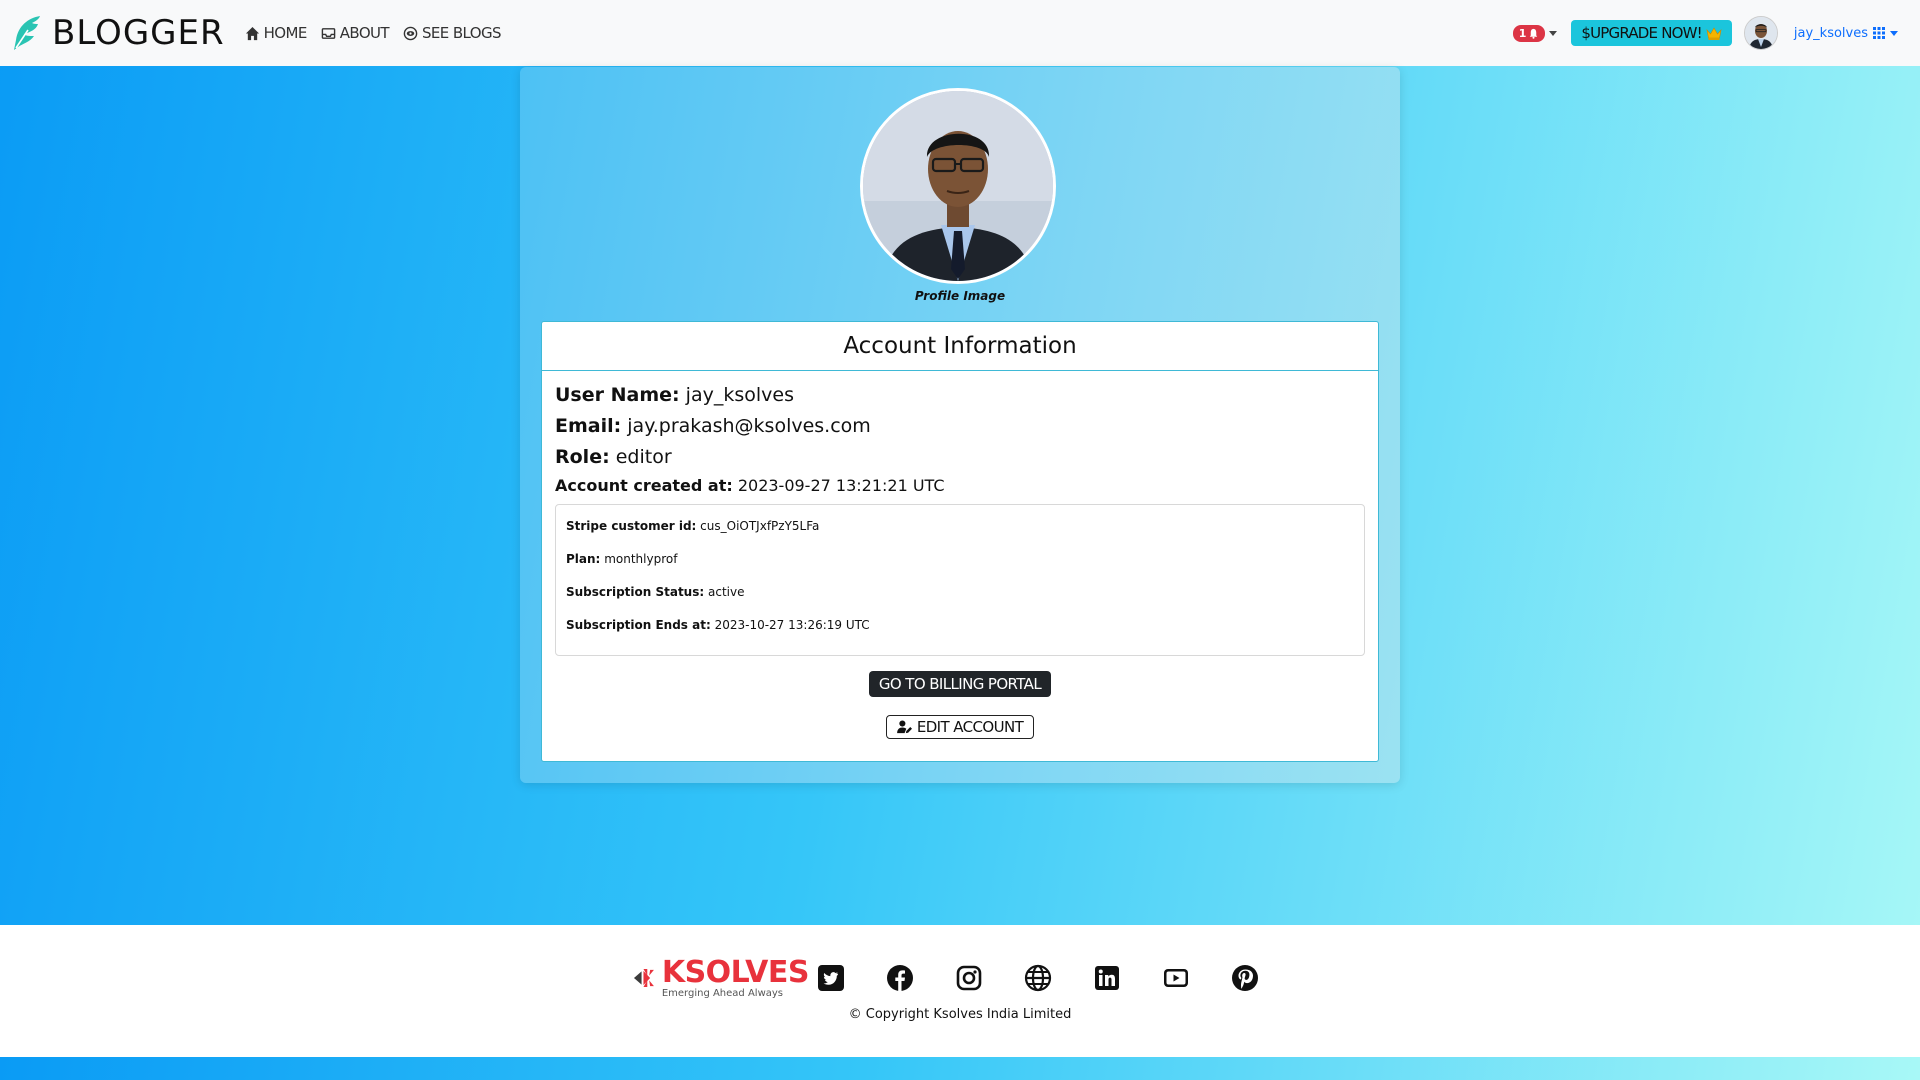  Describe the element at coordinates (831, 978) in the screenshot. I see `twitter-icon` at that location.